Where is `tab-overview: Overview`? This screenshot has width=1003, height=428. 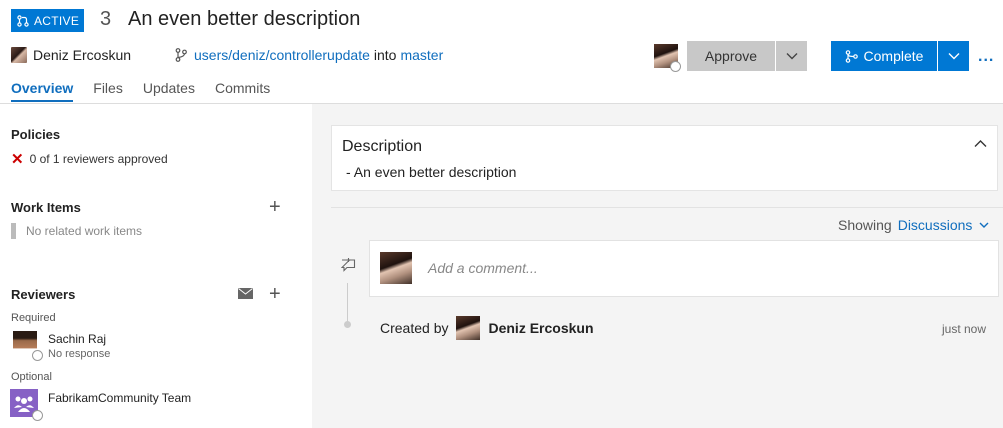
tab-overview: Overview is located at coordinates (42, 88).